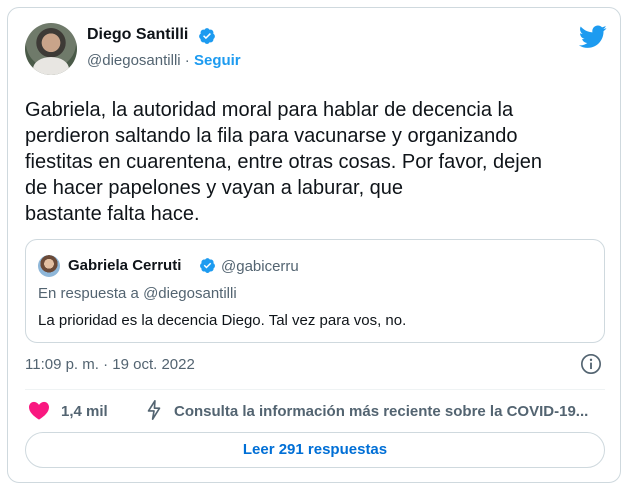 This screenshot has width=630, height=492. What do you see at coordinates (49, 266) in the screenshot?
I see `quoted-author-avatar` at bounding box center [49, 266].